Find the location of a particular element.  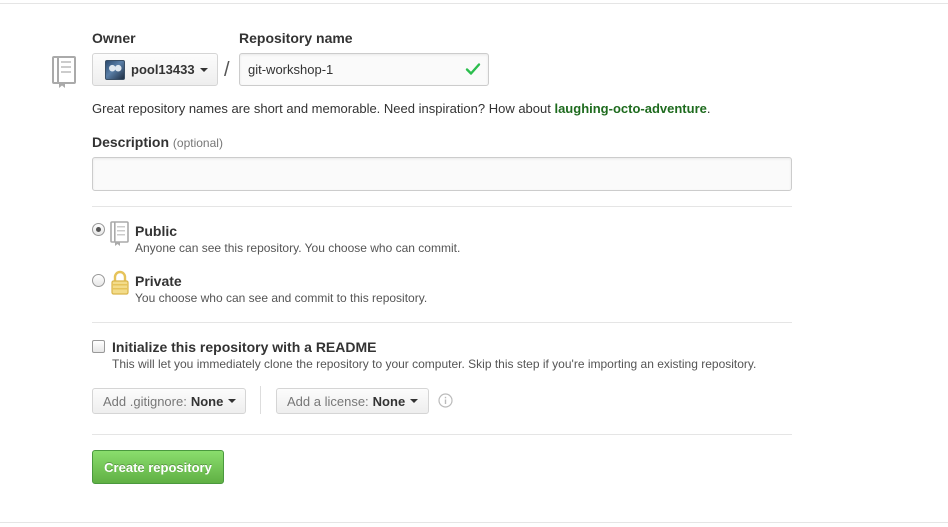

check-icon is located at coordinates (473, 70).